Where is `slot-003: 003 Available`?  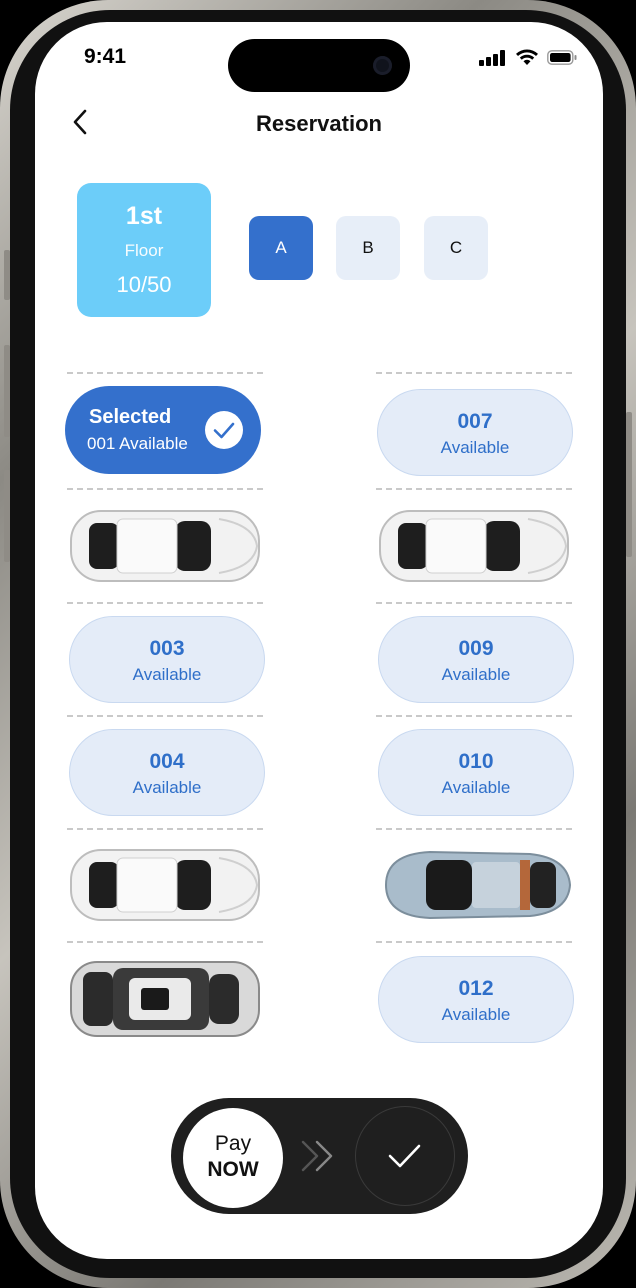 slot-003: 003 Available is located at coordinates (167, 659).